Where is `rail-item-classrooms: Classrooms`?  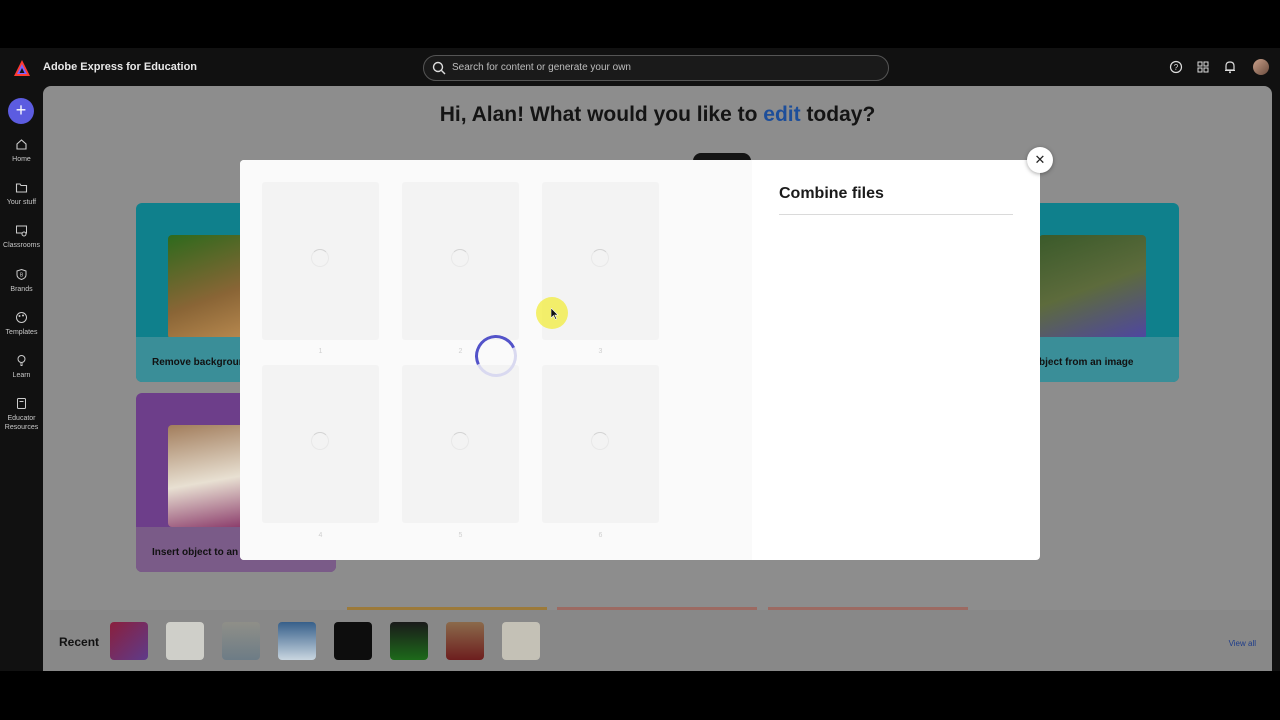
rail-item-classrooms: Classrooms is located at coordinates (21, 237).